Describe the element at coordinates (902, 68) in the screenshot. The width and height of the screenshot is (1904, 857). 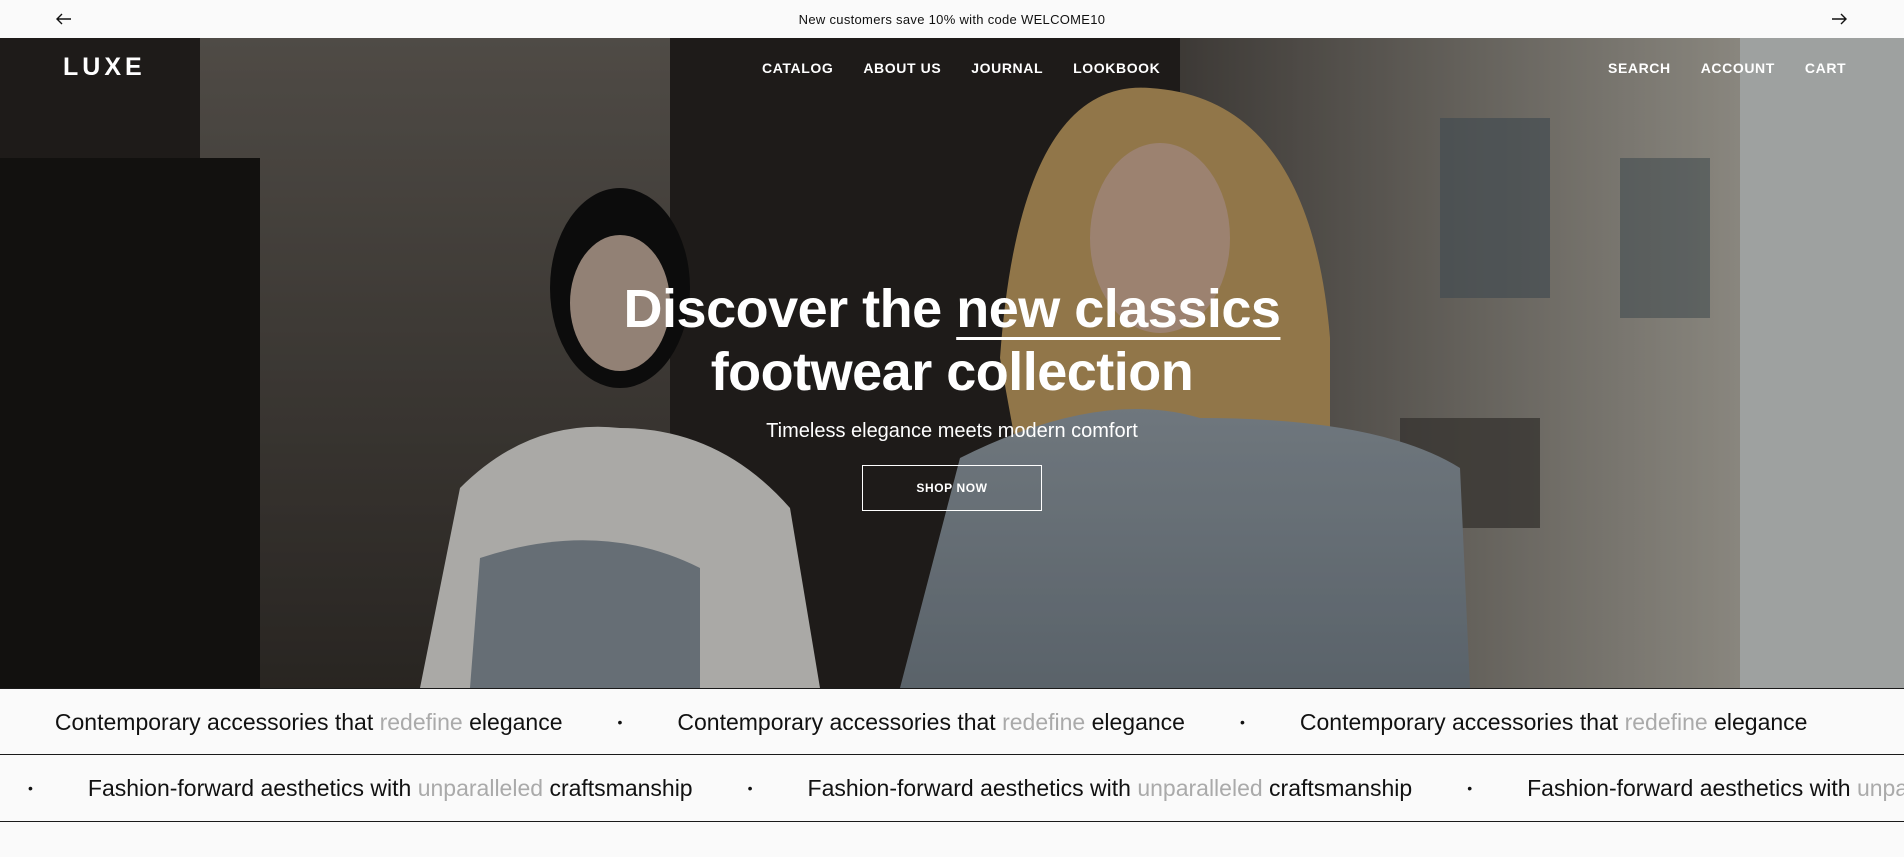
I see `nav-about-us: ABOUT US` at that location.